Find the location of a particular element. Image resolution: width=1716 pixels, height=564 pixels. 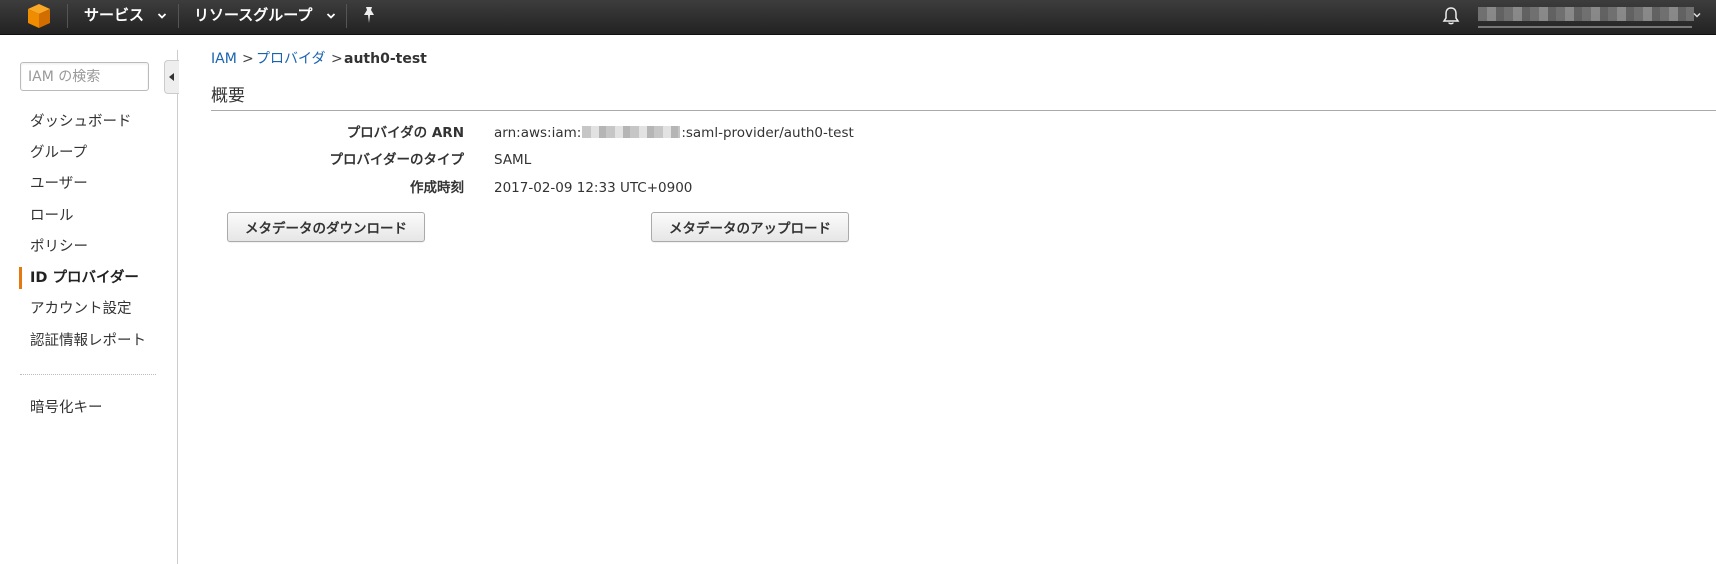

upload-metadata-button: メタデータのアップロード is located at coordinates (750, 227).